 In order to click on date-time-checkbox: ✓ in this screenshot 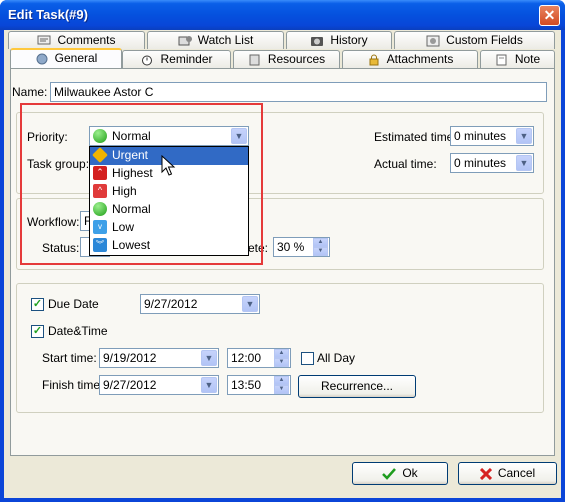, I will do `click(37, 331)`.